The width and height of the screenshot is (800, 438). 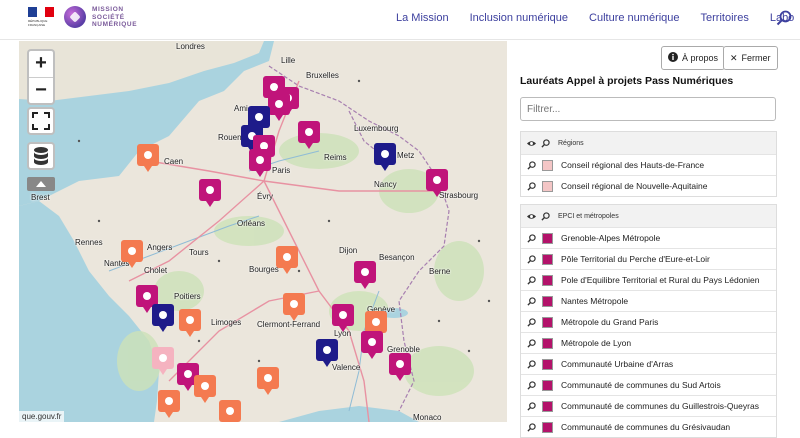 What do you see at coordinates (42, 416) in the screenshot?
I see `map-attribution: que.gouv.fr` at bounding box center [42, 416].